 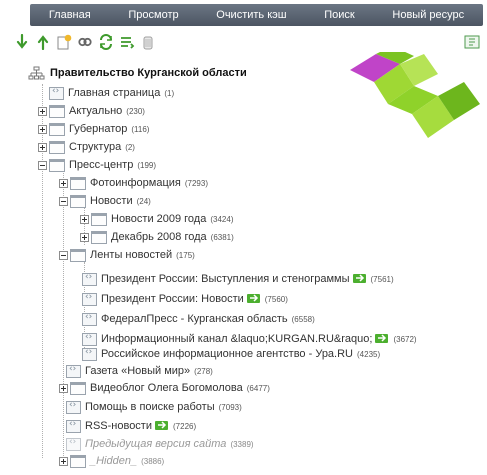 What do you see at coordinates (196, 183) in the screenshot?
I see `tree-node-count: (7293)` at bounding box center [196, 183].